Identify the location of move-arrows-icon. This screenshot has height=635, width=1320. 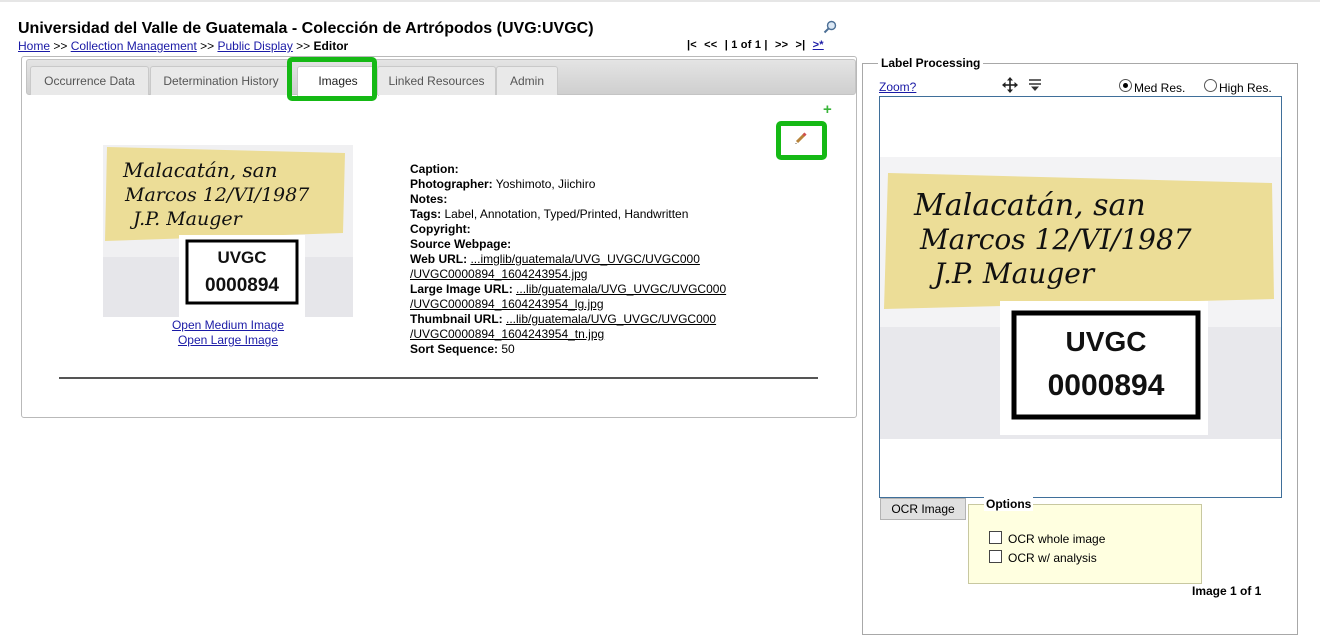
(1010, 85).